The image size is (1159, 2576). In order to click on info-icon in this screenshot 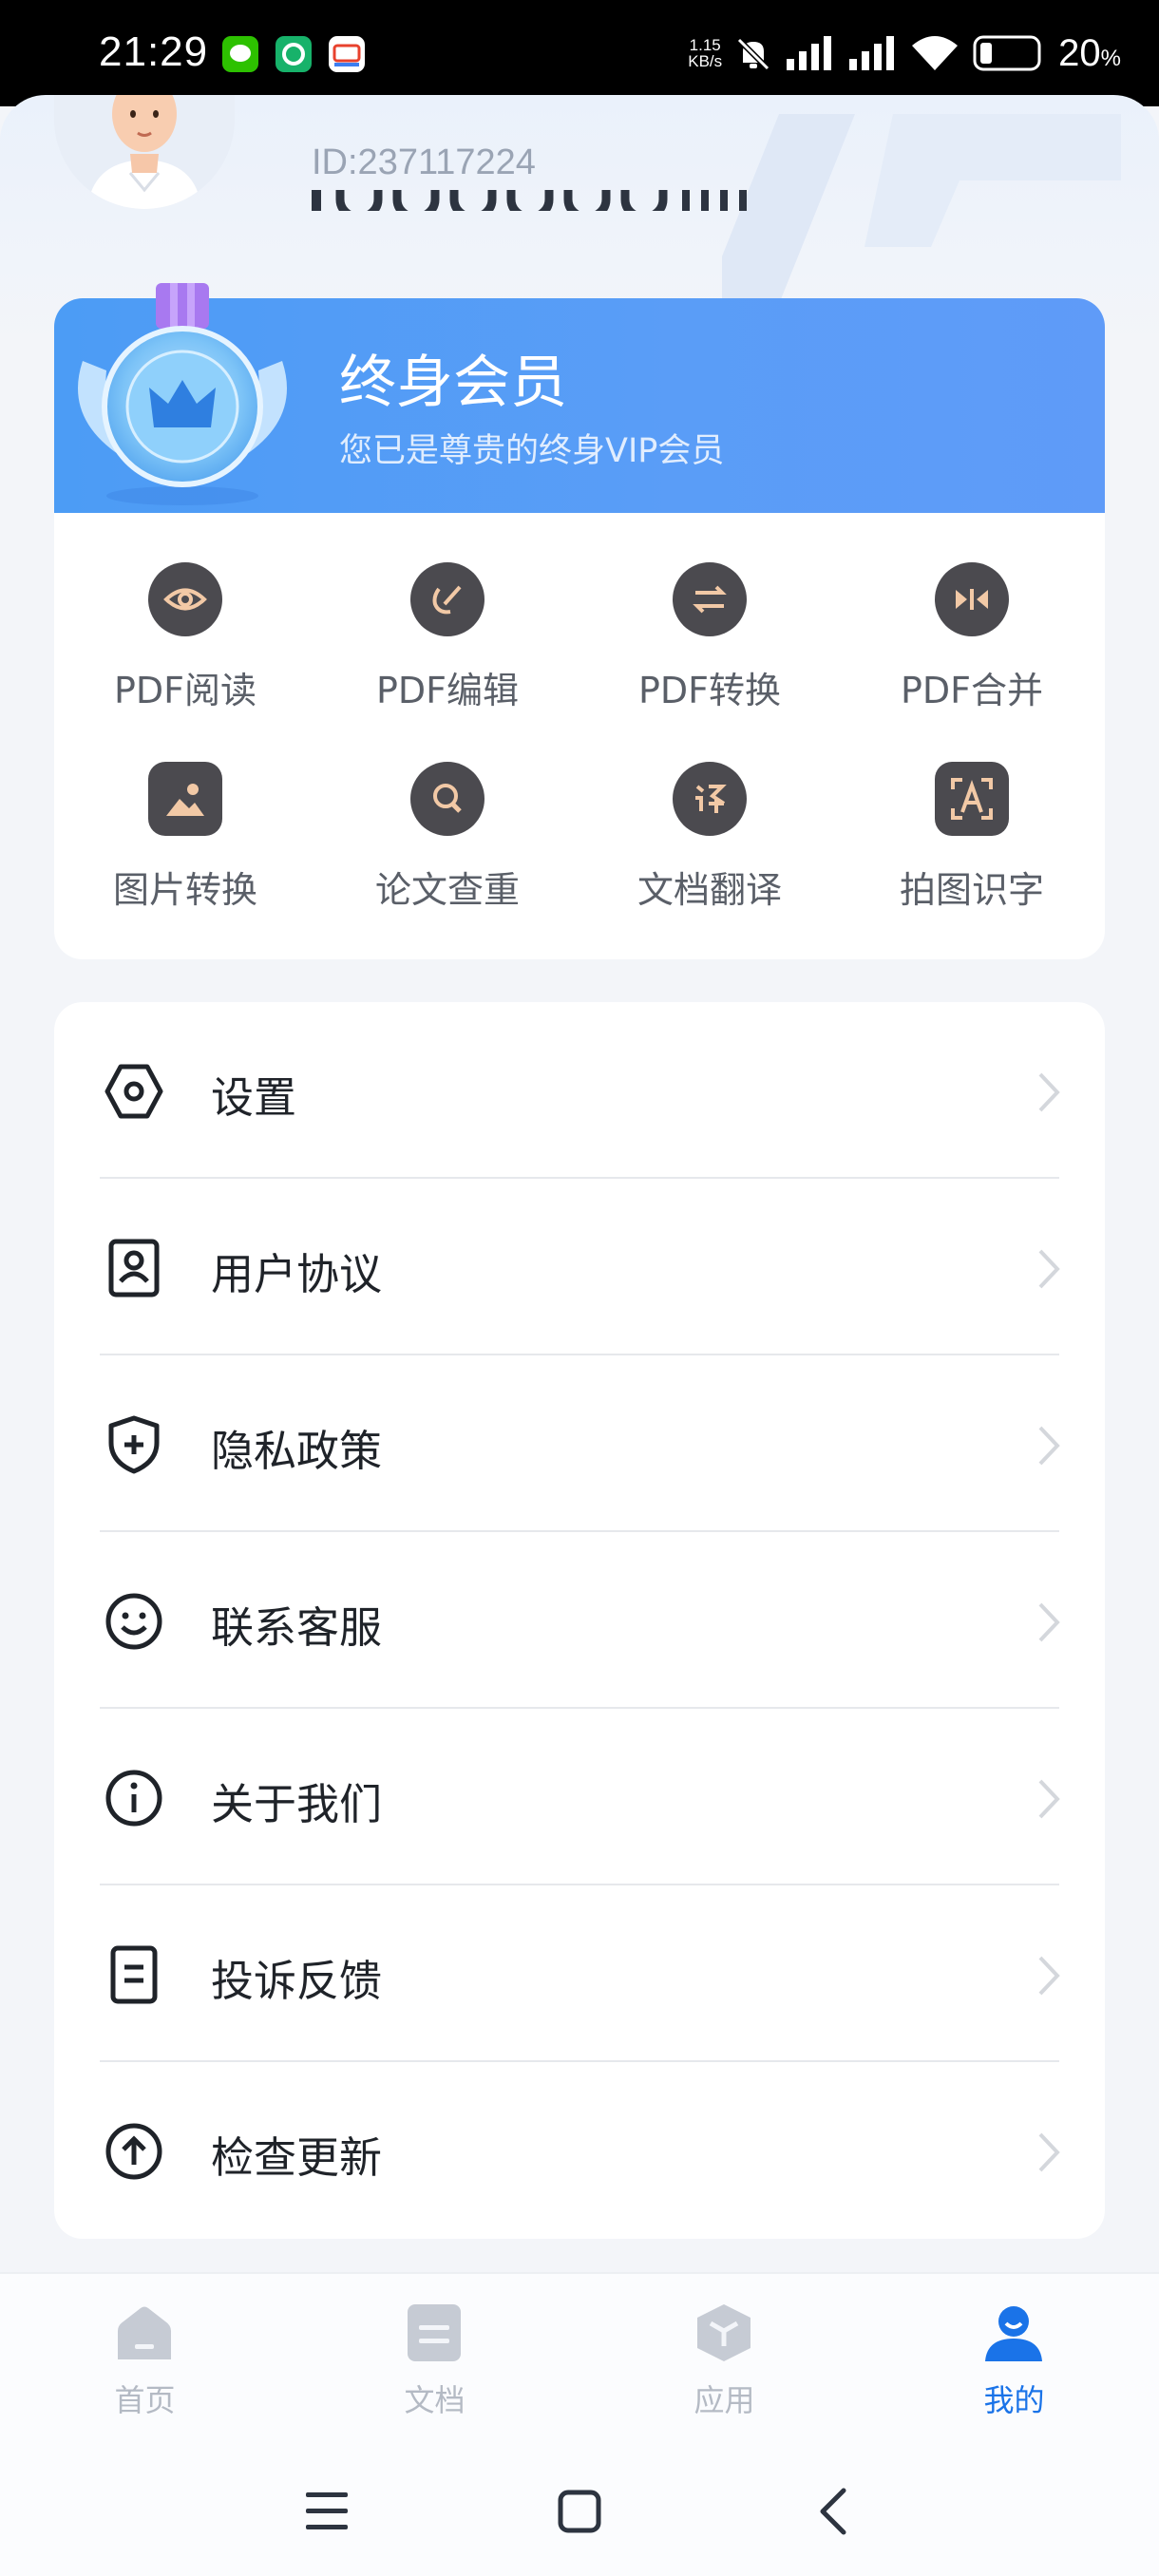, I will do `click(133, 1798)`.